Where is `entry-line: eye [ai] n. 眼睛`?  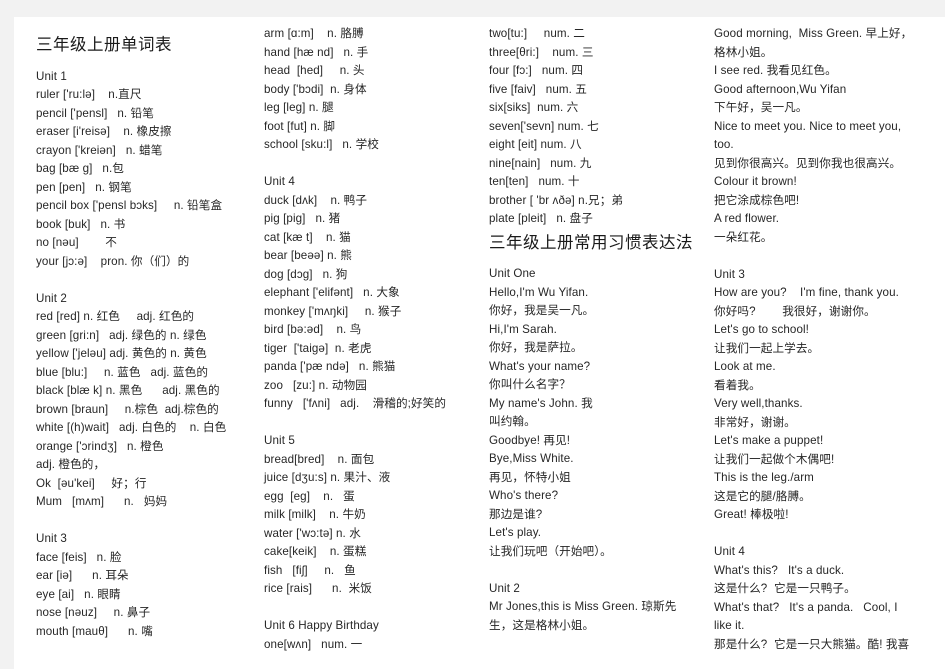 entry-line: eye [ai] n. 眼睛 is located at coordinates (78, 594).